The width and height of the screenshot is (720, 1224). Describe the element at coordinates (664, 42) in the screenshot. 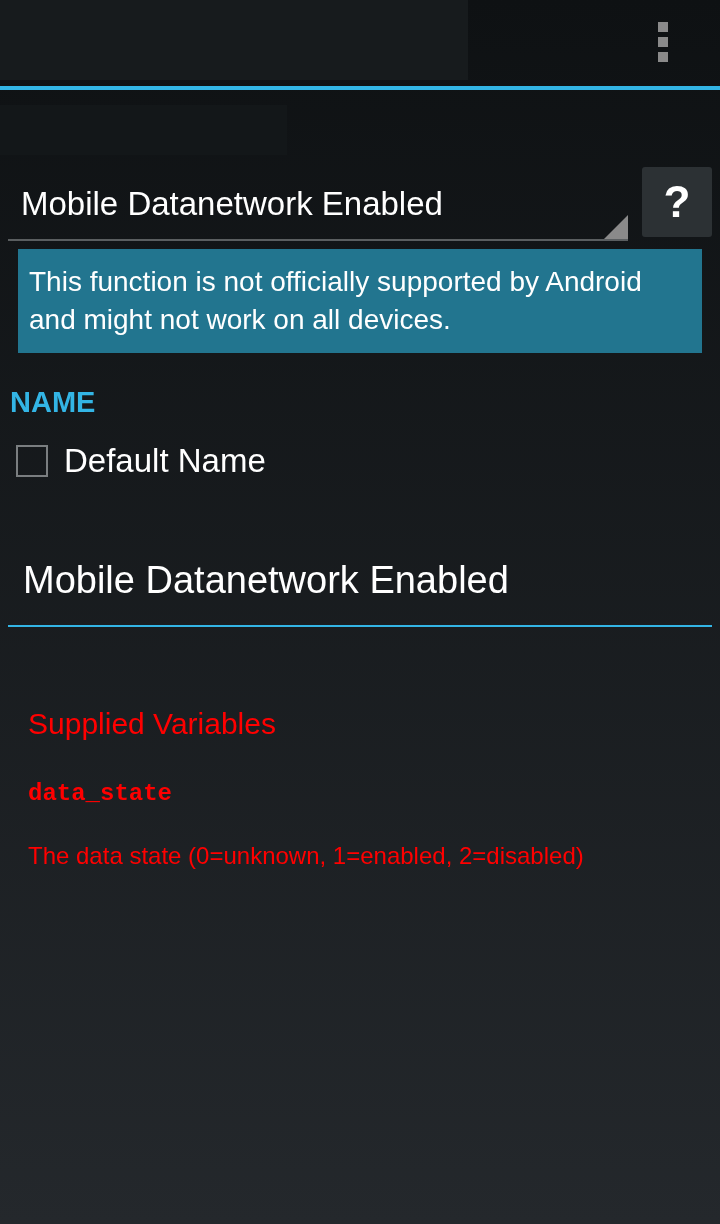

I see `overflow-menu-icon` at that location.